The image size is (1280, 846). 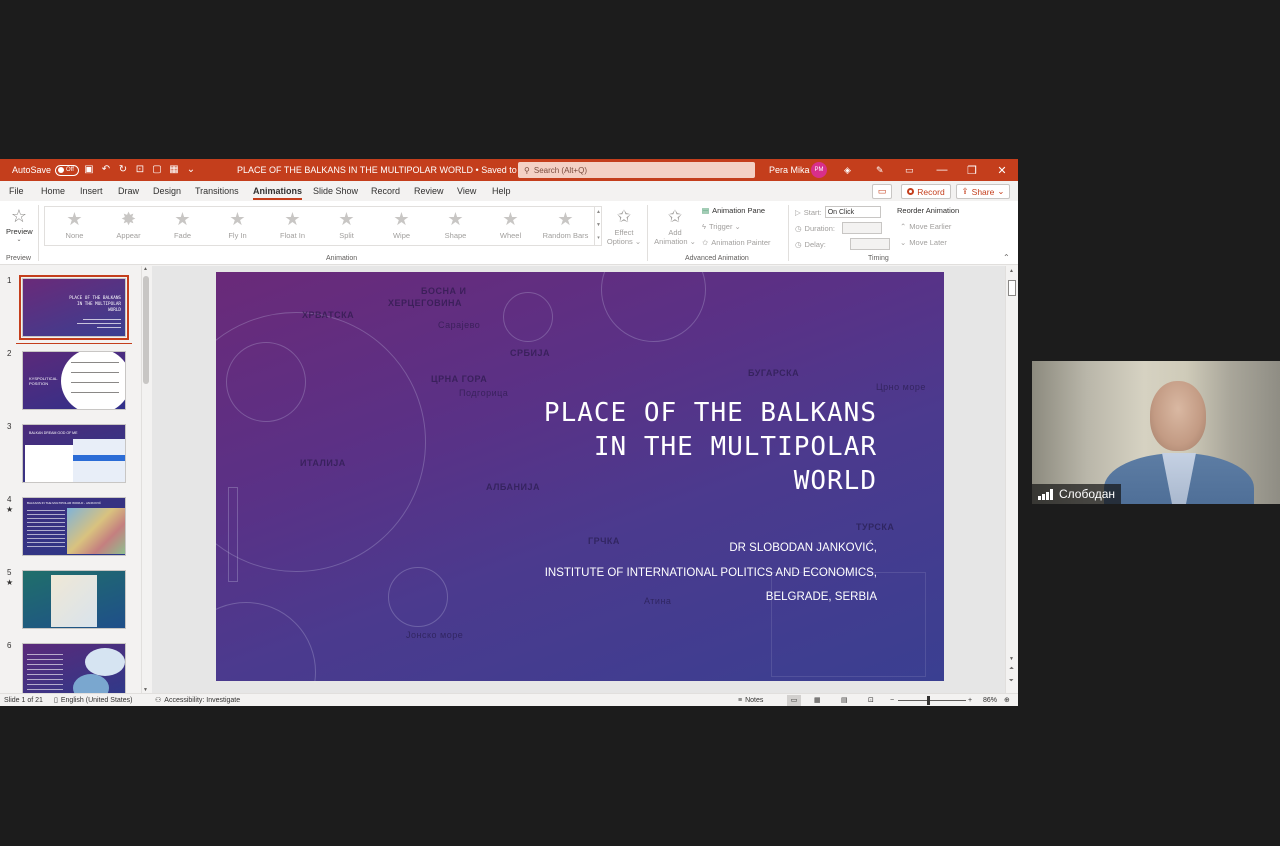 What do you see at coordinates (429, 191) in the screenshot?
I see `tab-review: Review` at bounding box center [429, 191].